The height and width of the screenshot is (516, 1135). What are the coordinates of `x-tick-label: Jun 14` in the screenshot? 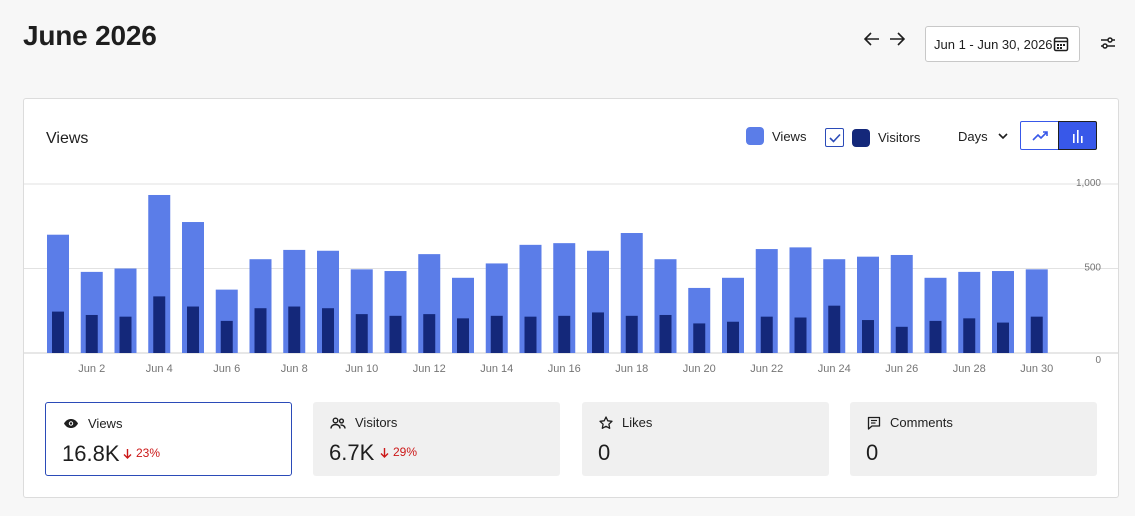 It's located at (496, 369).